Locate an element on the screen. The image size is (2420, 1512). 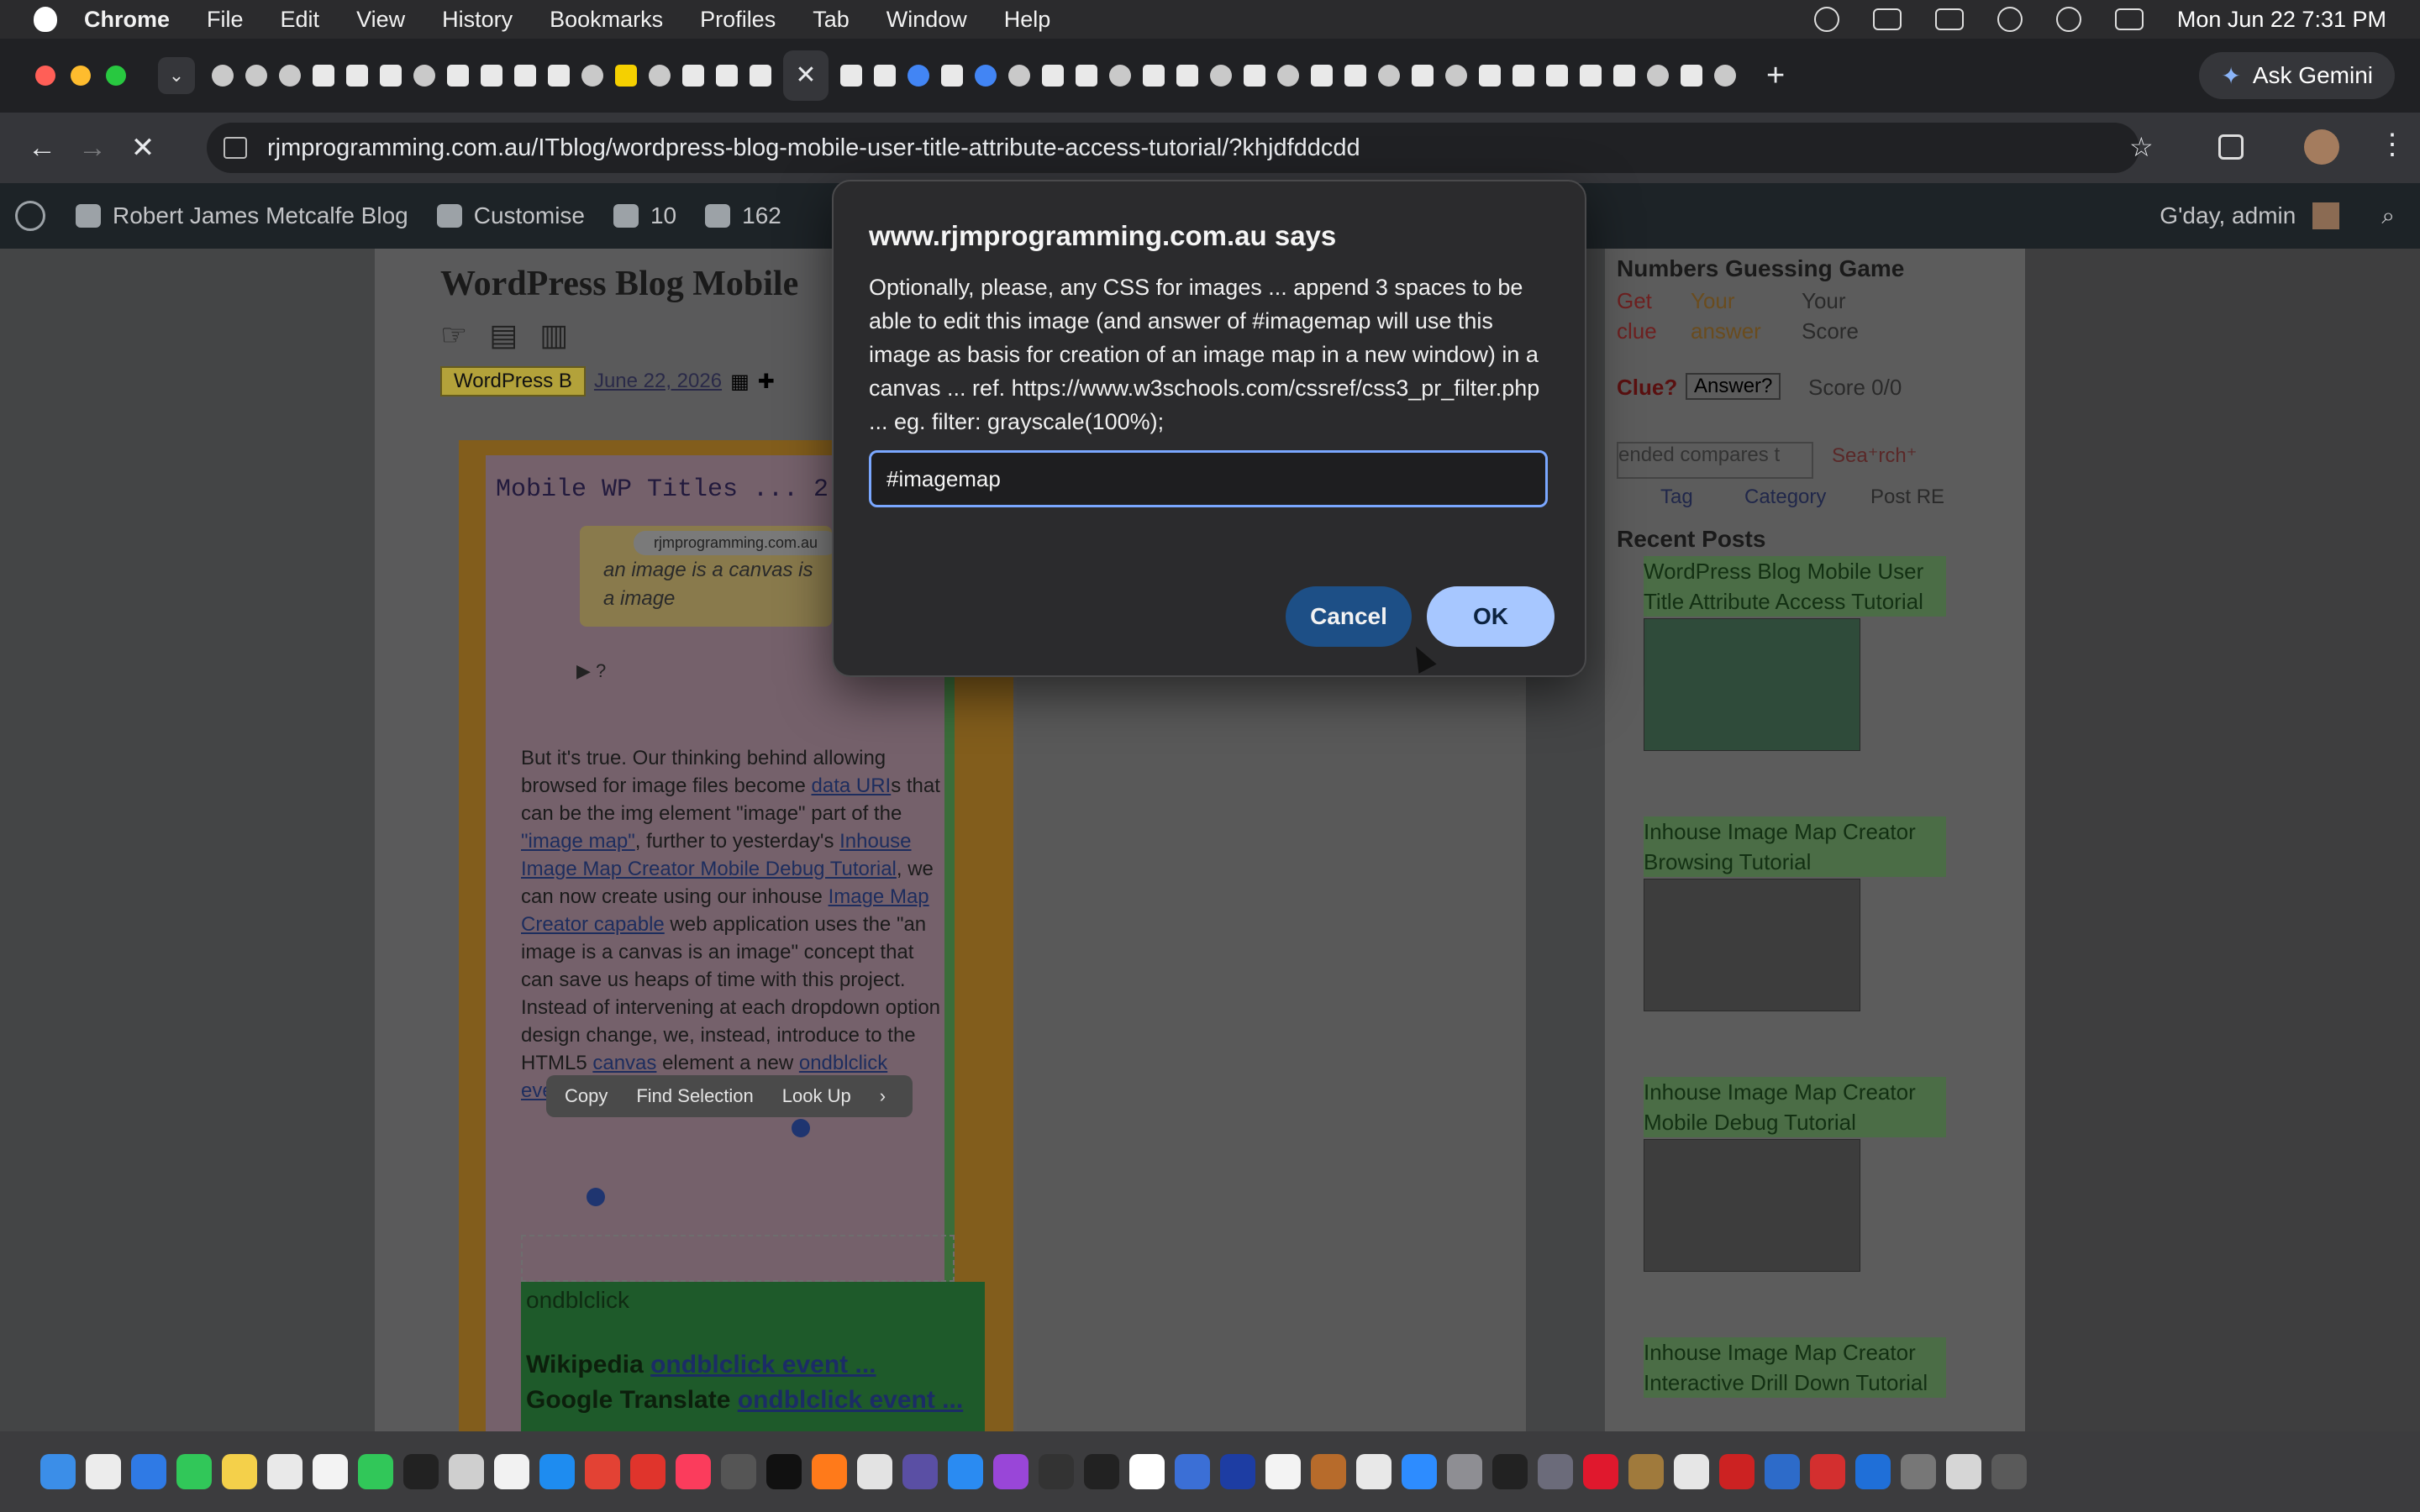
details-toggle: ▶ ? is located at coordinates (591, 671).